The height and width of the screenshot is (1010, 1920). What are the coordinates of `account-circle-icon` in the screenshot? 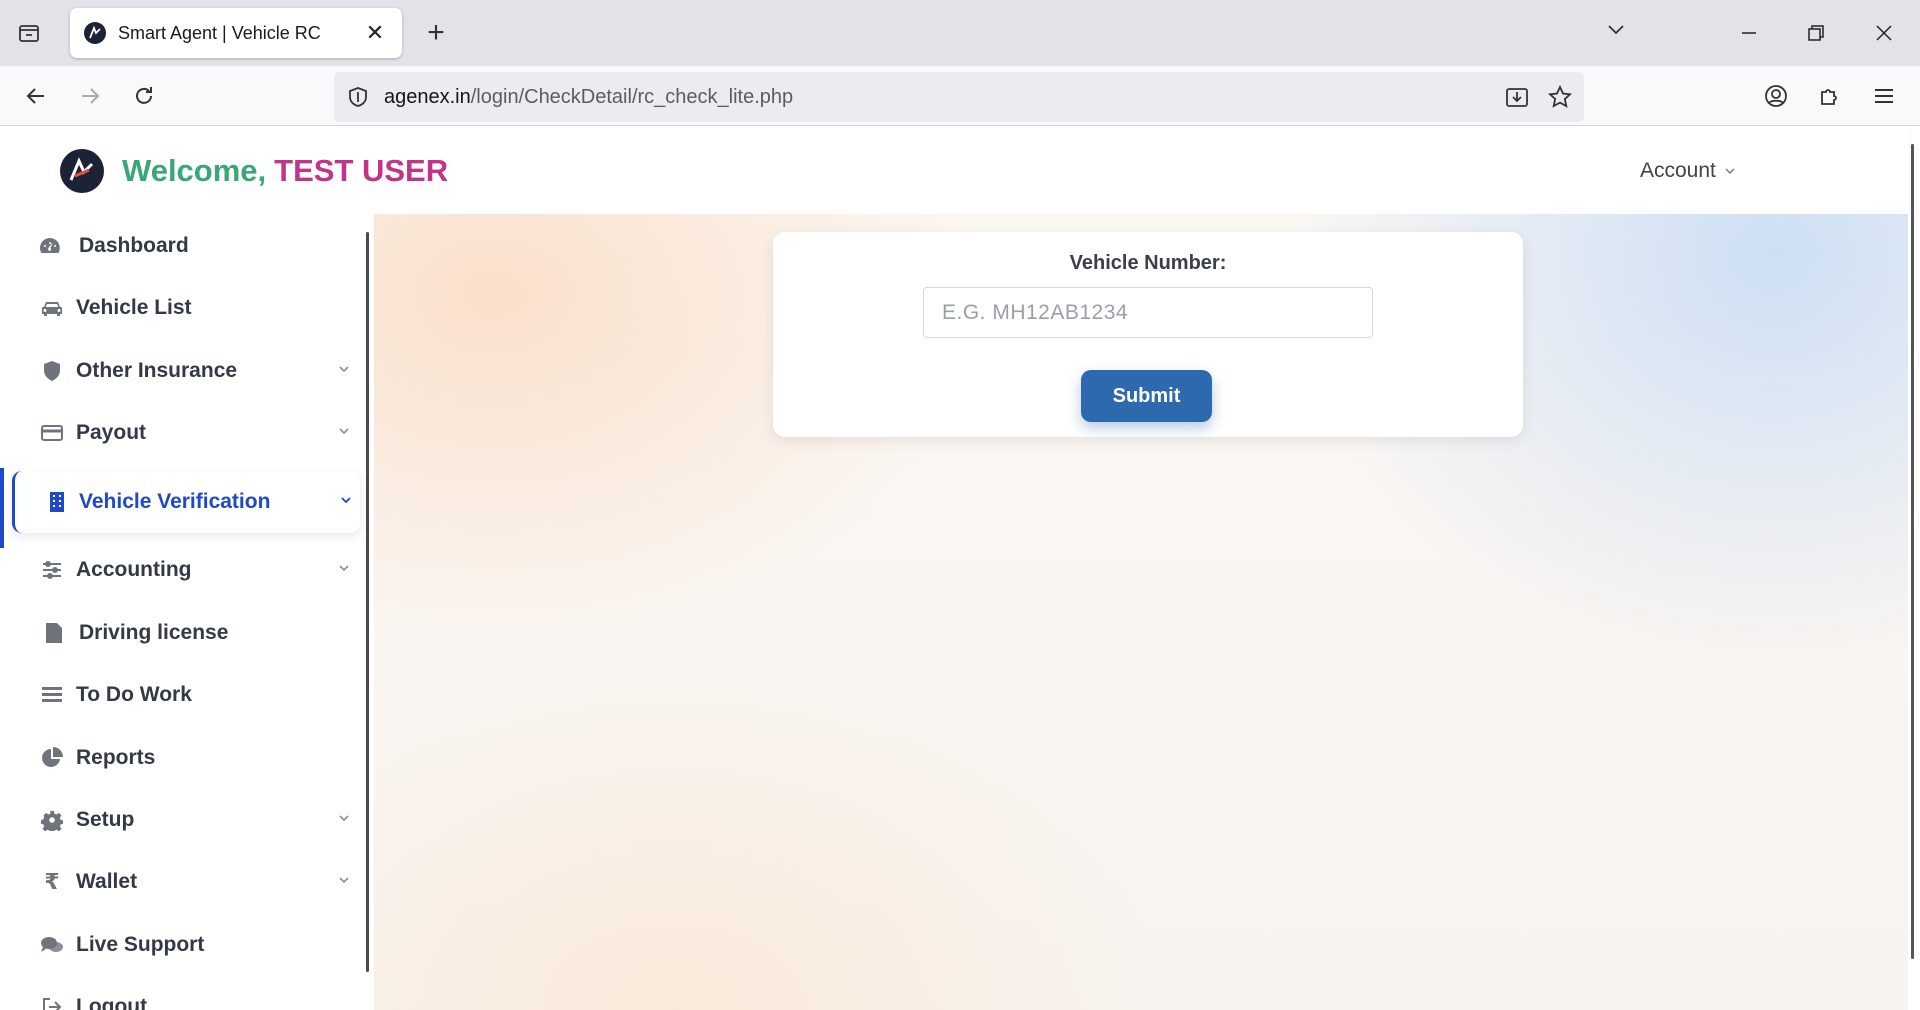 It's located at (1776, 96).